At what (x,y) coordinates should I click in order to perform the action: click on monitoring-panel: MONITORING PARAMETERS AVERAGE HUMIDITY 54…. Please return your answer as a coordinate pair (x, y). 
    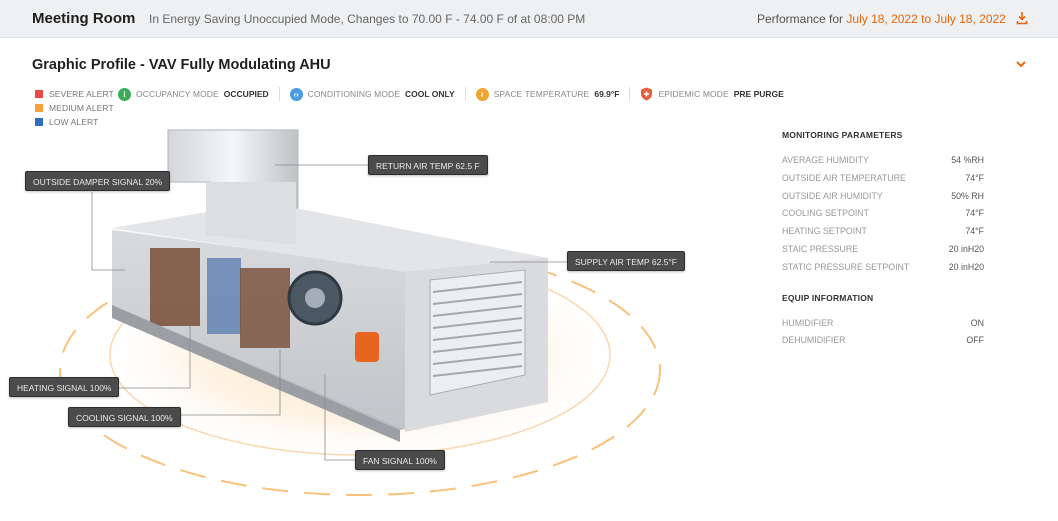
    Looking at the image, I should click on (883, 240).